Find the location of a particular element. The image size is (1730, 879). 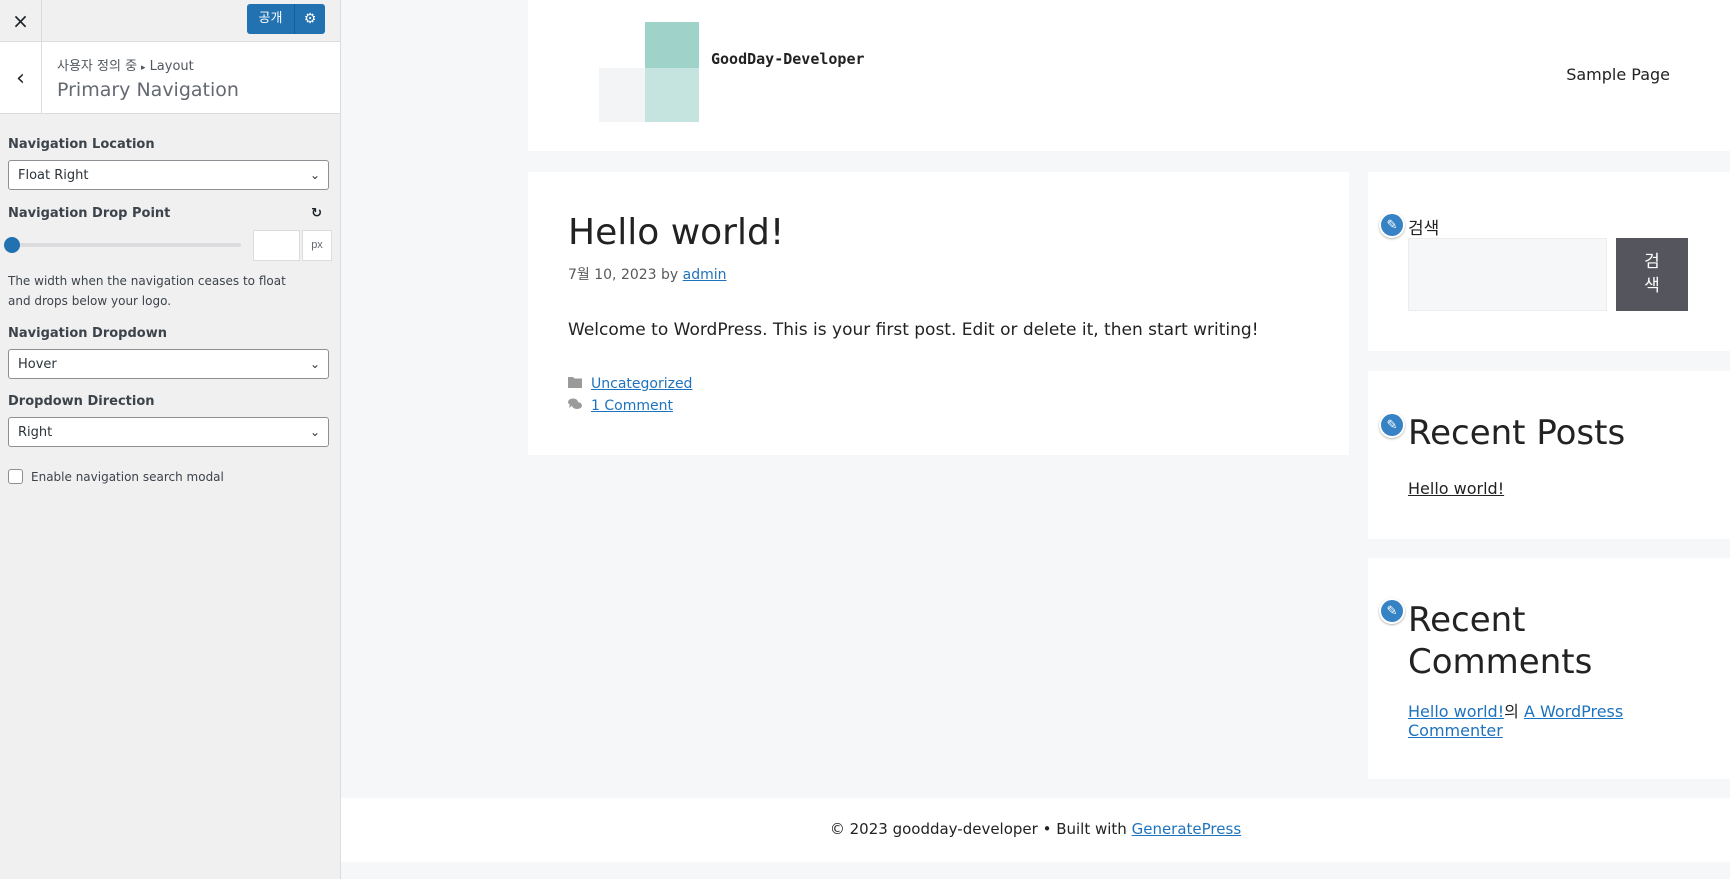

comments-icon is located at coordinates (576, 406).